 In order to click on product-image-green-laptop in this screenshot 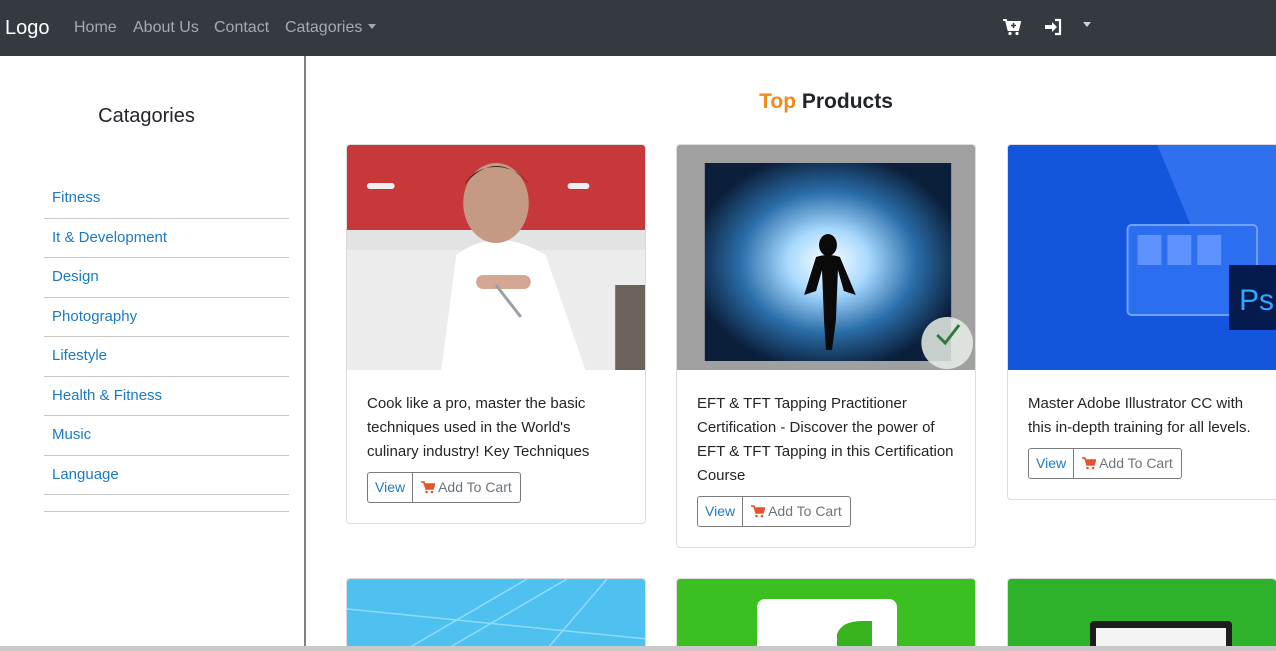, I will do `click(1142, 613)`.